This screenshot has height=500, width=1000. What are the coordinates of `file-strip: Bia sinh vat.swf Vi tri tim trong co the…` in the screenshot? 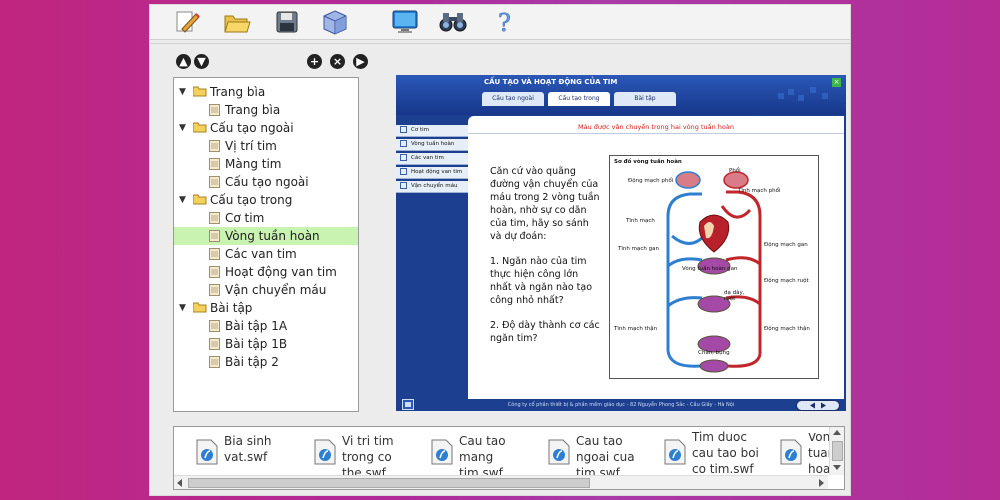 It's located at (509, 458).